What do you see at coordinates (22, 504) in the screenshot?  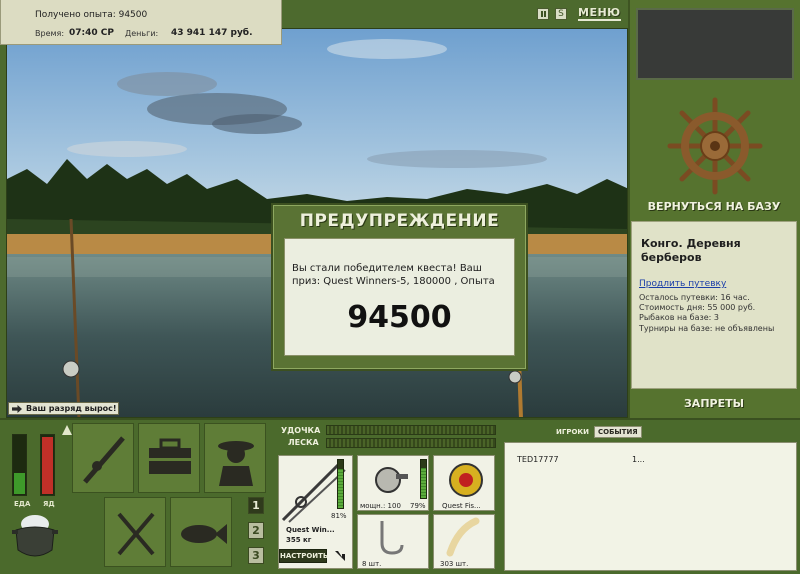 I see `food-label: ЕДА` at bounding box center [22, 504].